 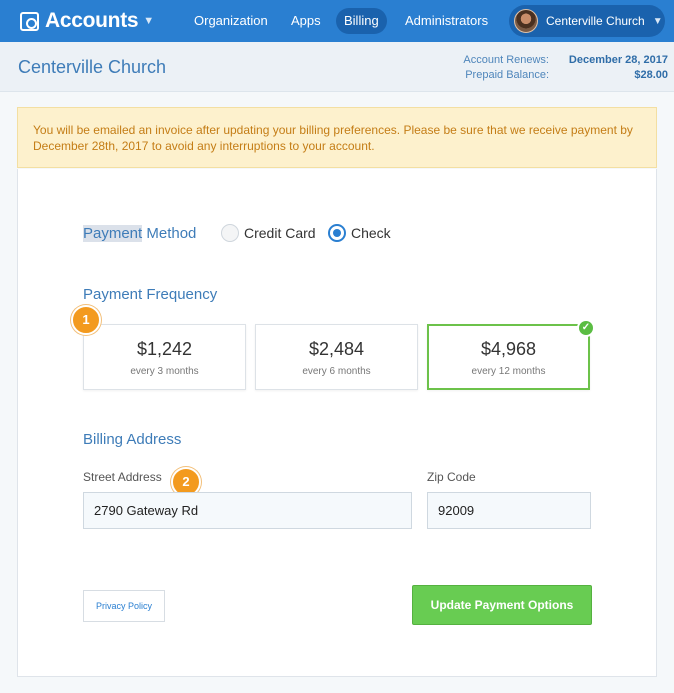 What do you see at coordinates (280, 233) in the screenshot?
I see `radio-credit-card-label: Credit Card` at bounding box center [280, 233].